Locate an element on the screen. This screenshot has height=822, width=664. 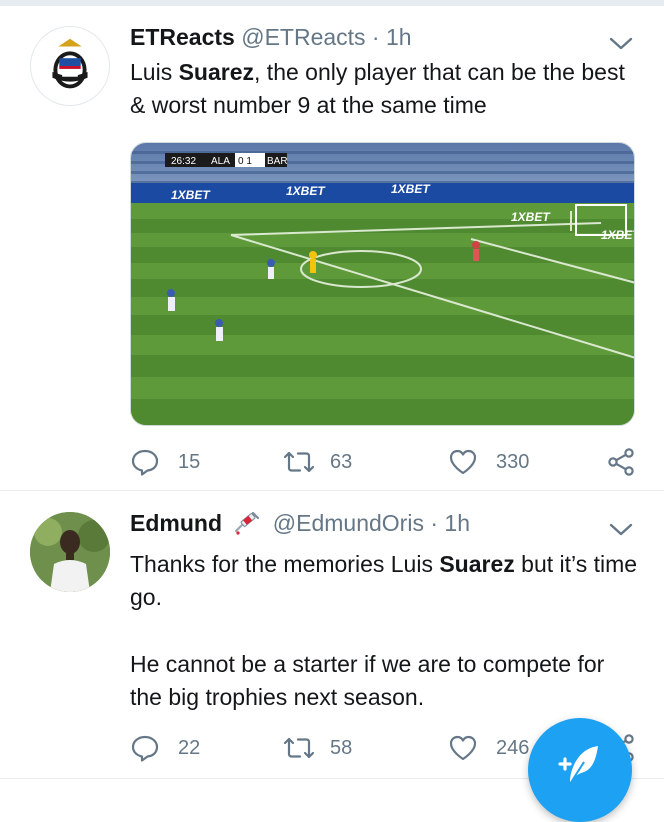
reply-count: 15 is located at coordinates (189, 461).